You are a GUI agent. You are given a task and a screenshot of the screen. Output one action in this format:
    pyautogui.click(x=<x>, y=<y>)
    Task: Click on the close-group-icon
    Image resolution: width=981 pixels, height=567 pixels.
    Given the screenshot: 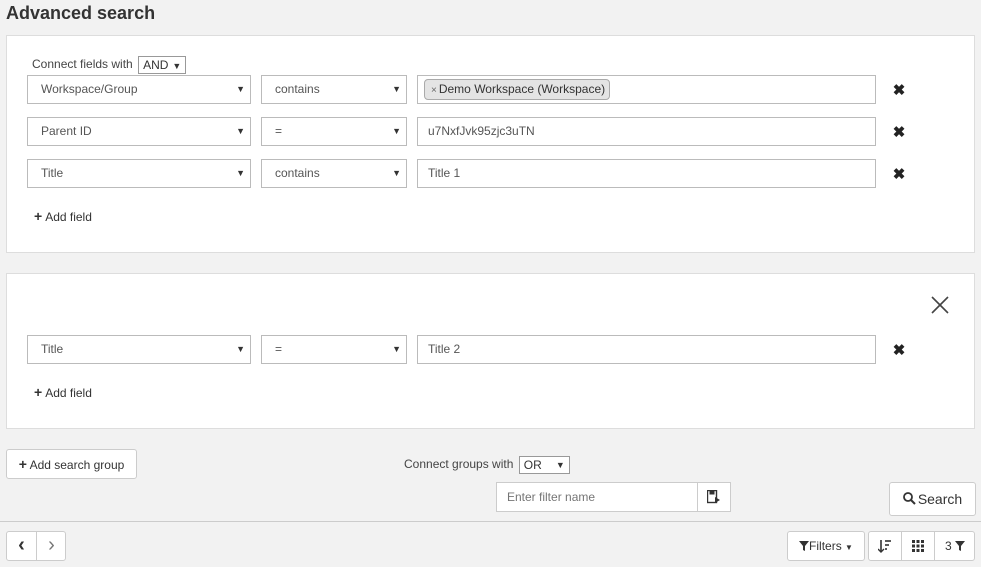 What is the action you would take?
    pyautogui.click(x=940, y=305)
    